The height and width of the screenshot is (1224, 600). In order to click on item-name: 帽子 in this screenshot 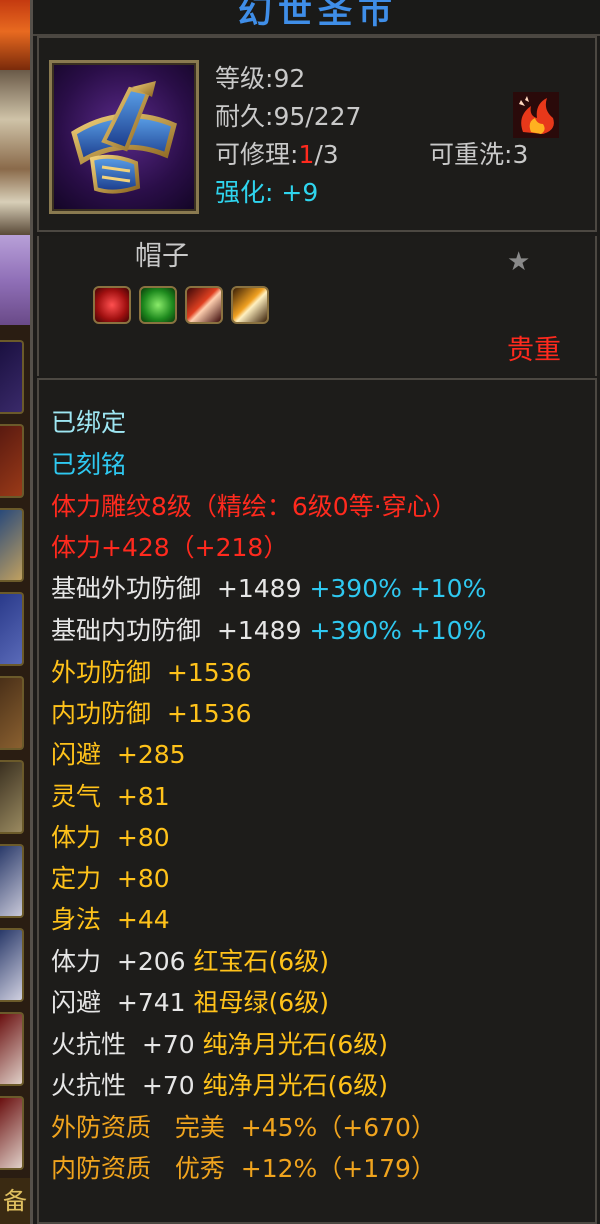, I will do `click(162, 256)`.